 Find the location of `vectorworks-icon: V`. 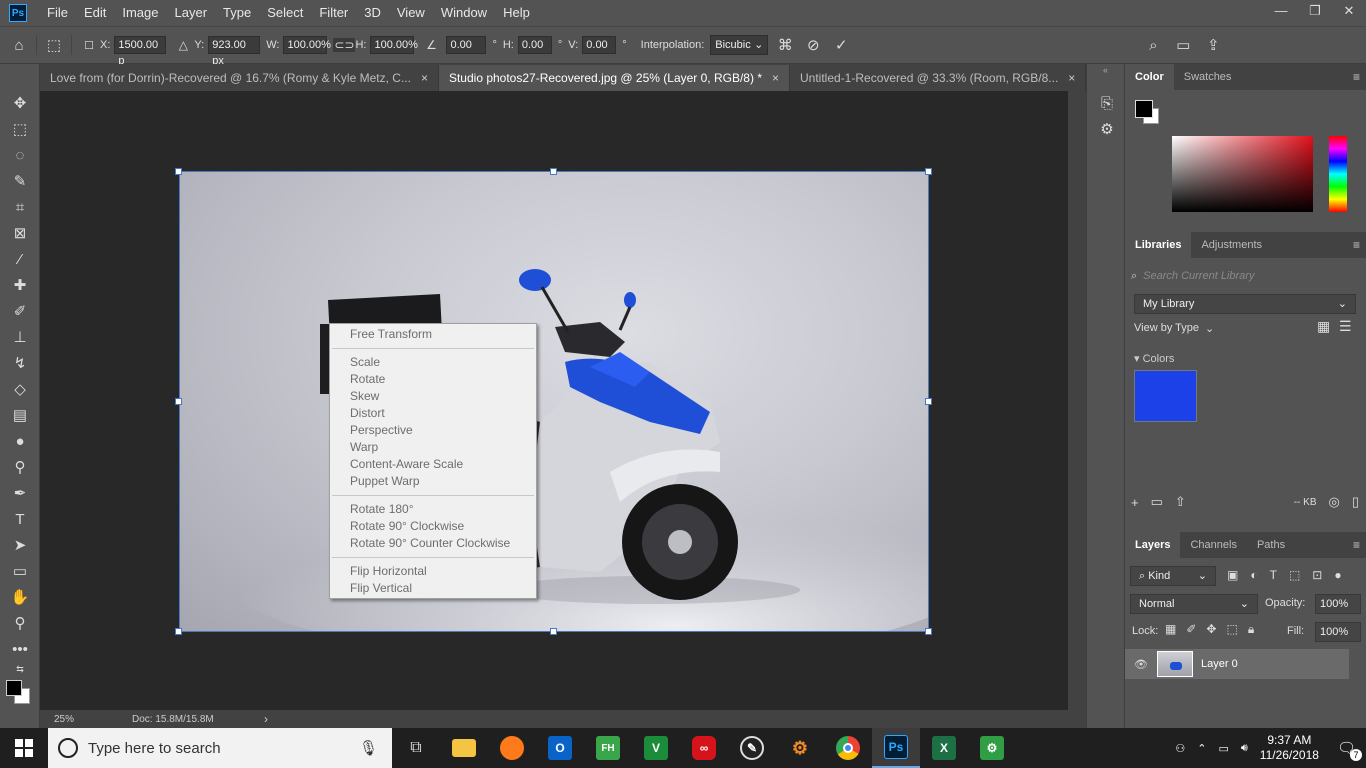

vectorworks-icon: V is located at coordinates (656, 748).